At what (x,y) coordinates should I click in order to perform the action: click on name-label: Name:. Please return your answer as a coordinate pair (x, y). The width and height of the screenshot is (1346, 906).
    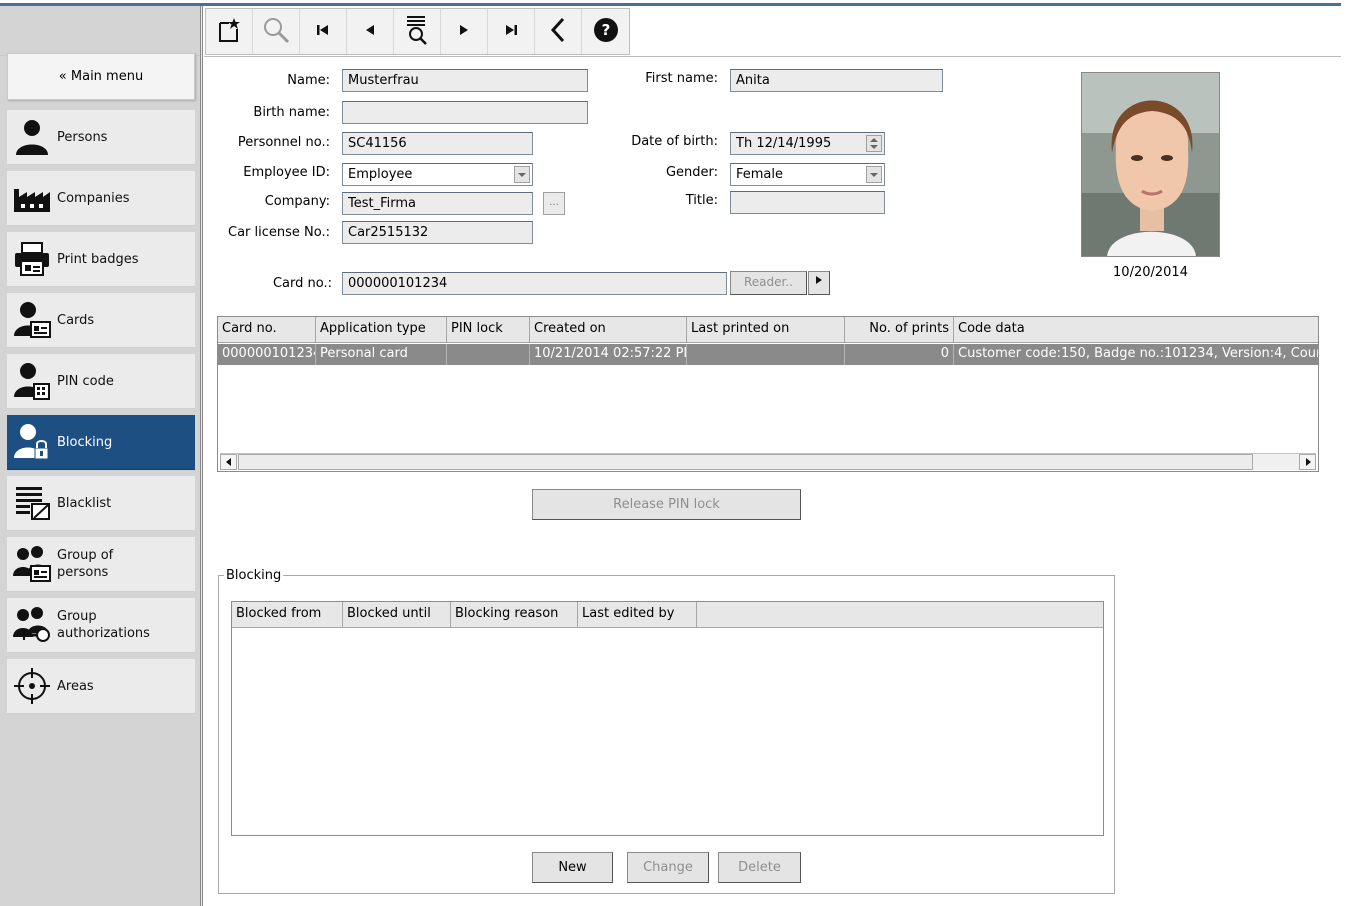
    Looking at the image, I should click on (308, 80).